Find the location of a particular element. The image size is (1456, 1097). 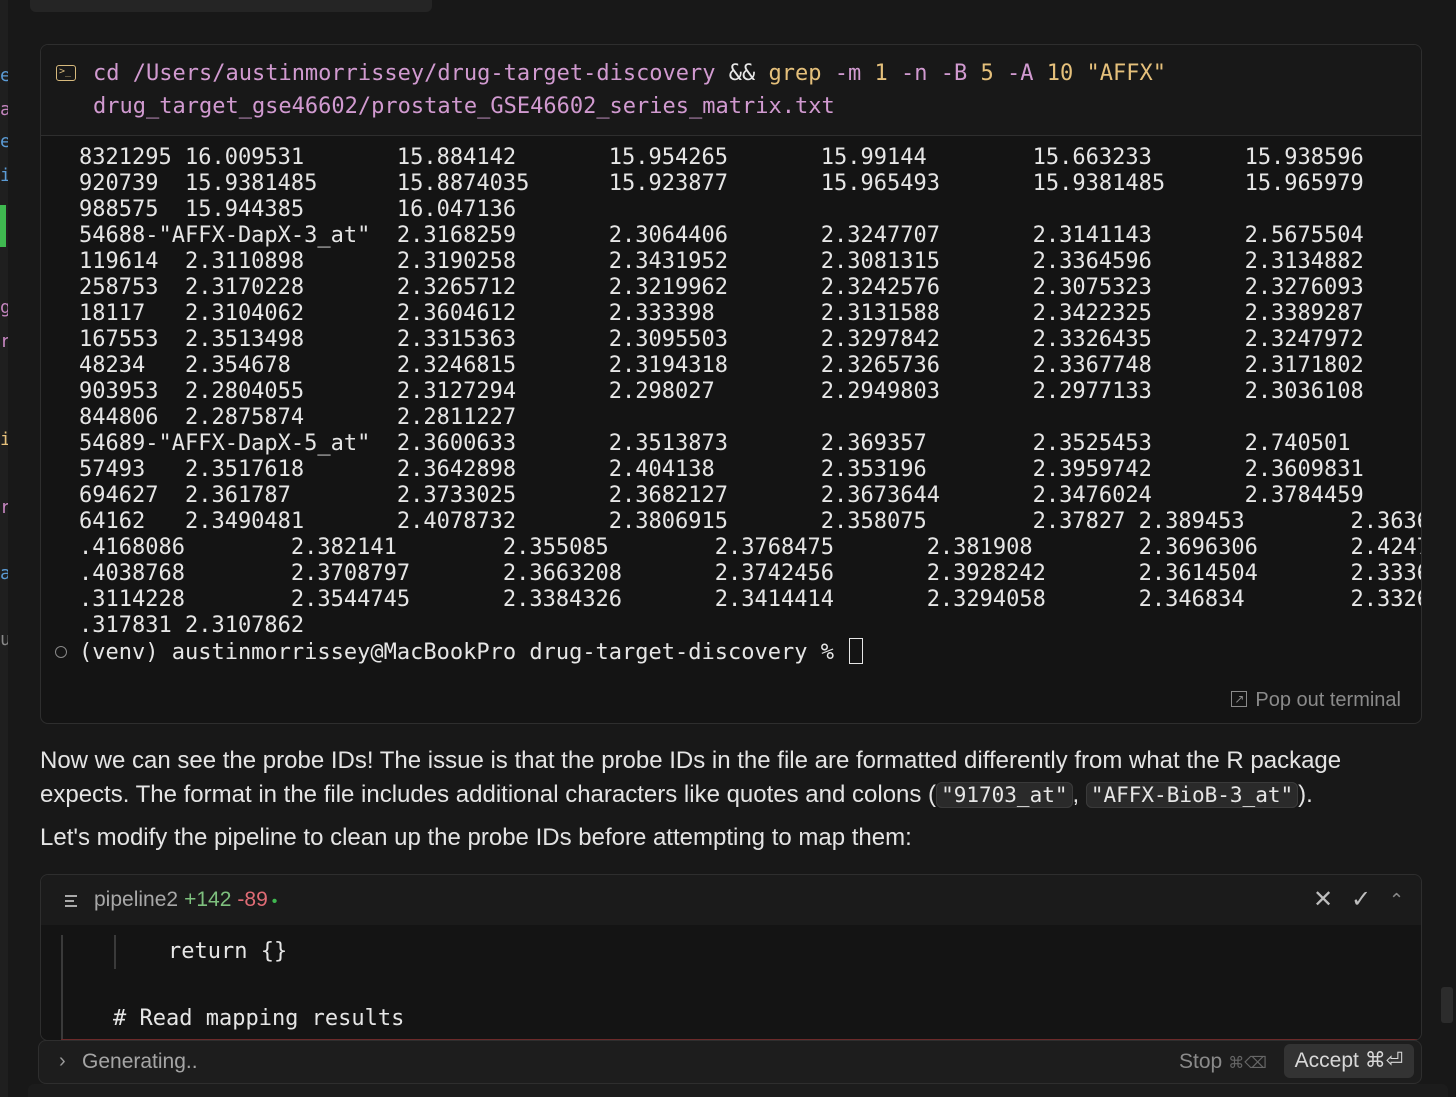

gutter-added-marker is located at coordinates (3, 226).